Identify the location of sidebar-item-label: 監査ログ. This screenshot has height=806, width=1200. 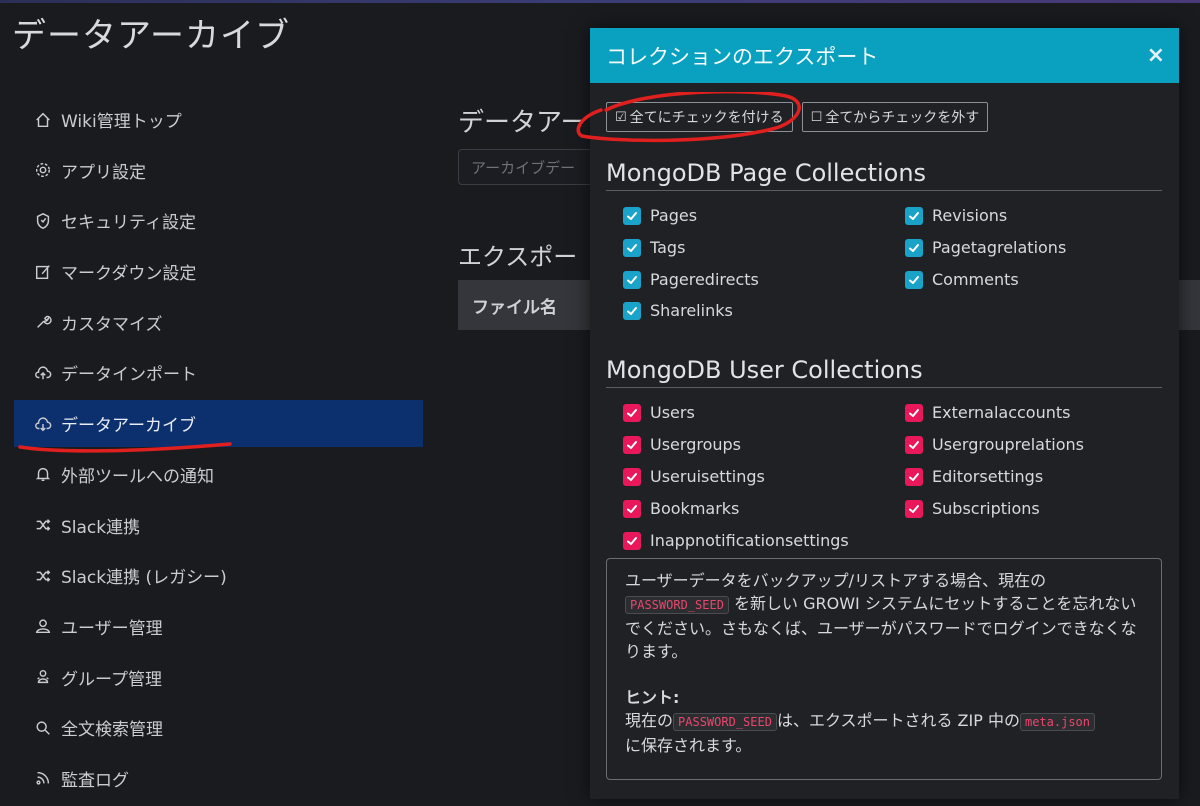
(95, 780).